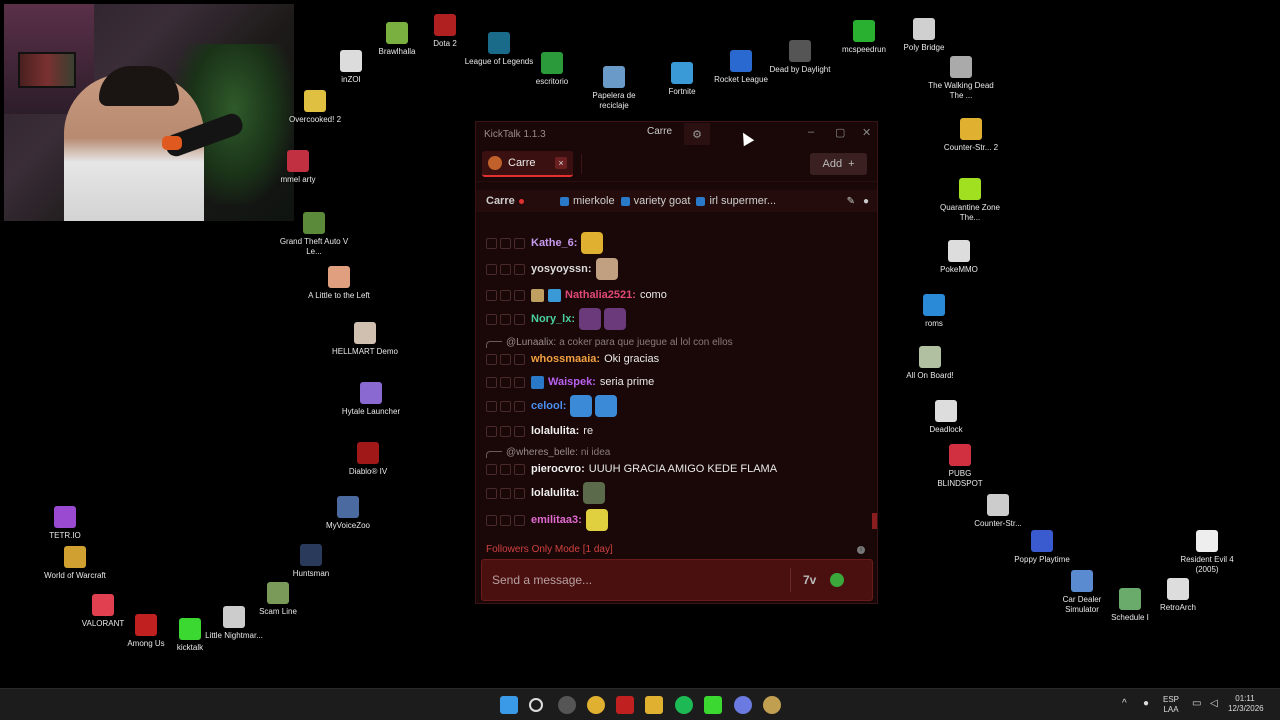 The image size is (1280, 720). Describe the element at coordinates (554, 243) in the screenshot. I see `chat-username: Kathe_6:` at that location.